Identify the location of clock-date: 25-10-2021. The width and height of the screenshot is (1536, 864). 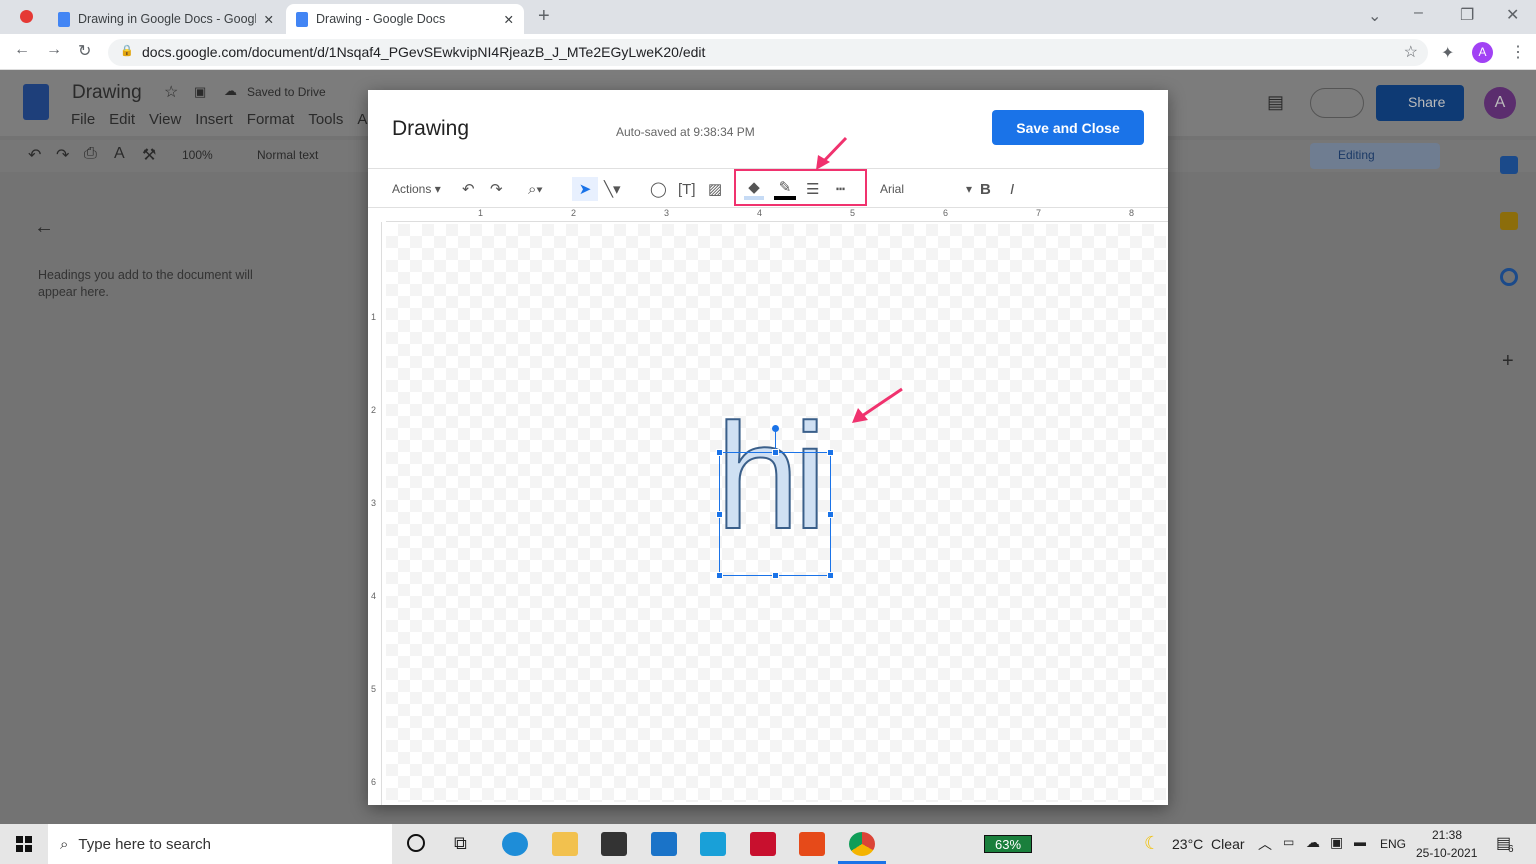
(1446, 853).